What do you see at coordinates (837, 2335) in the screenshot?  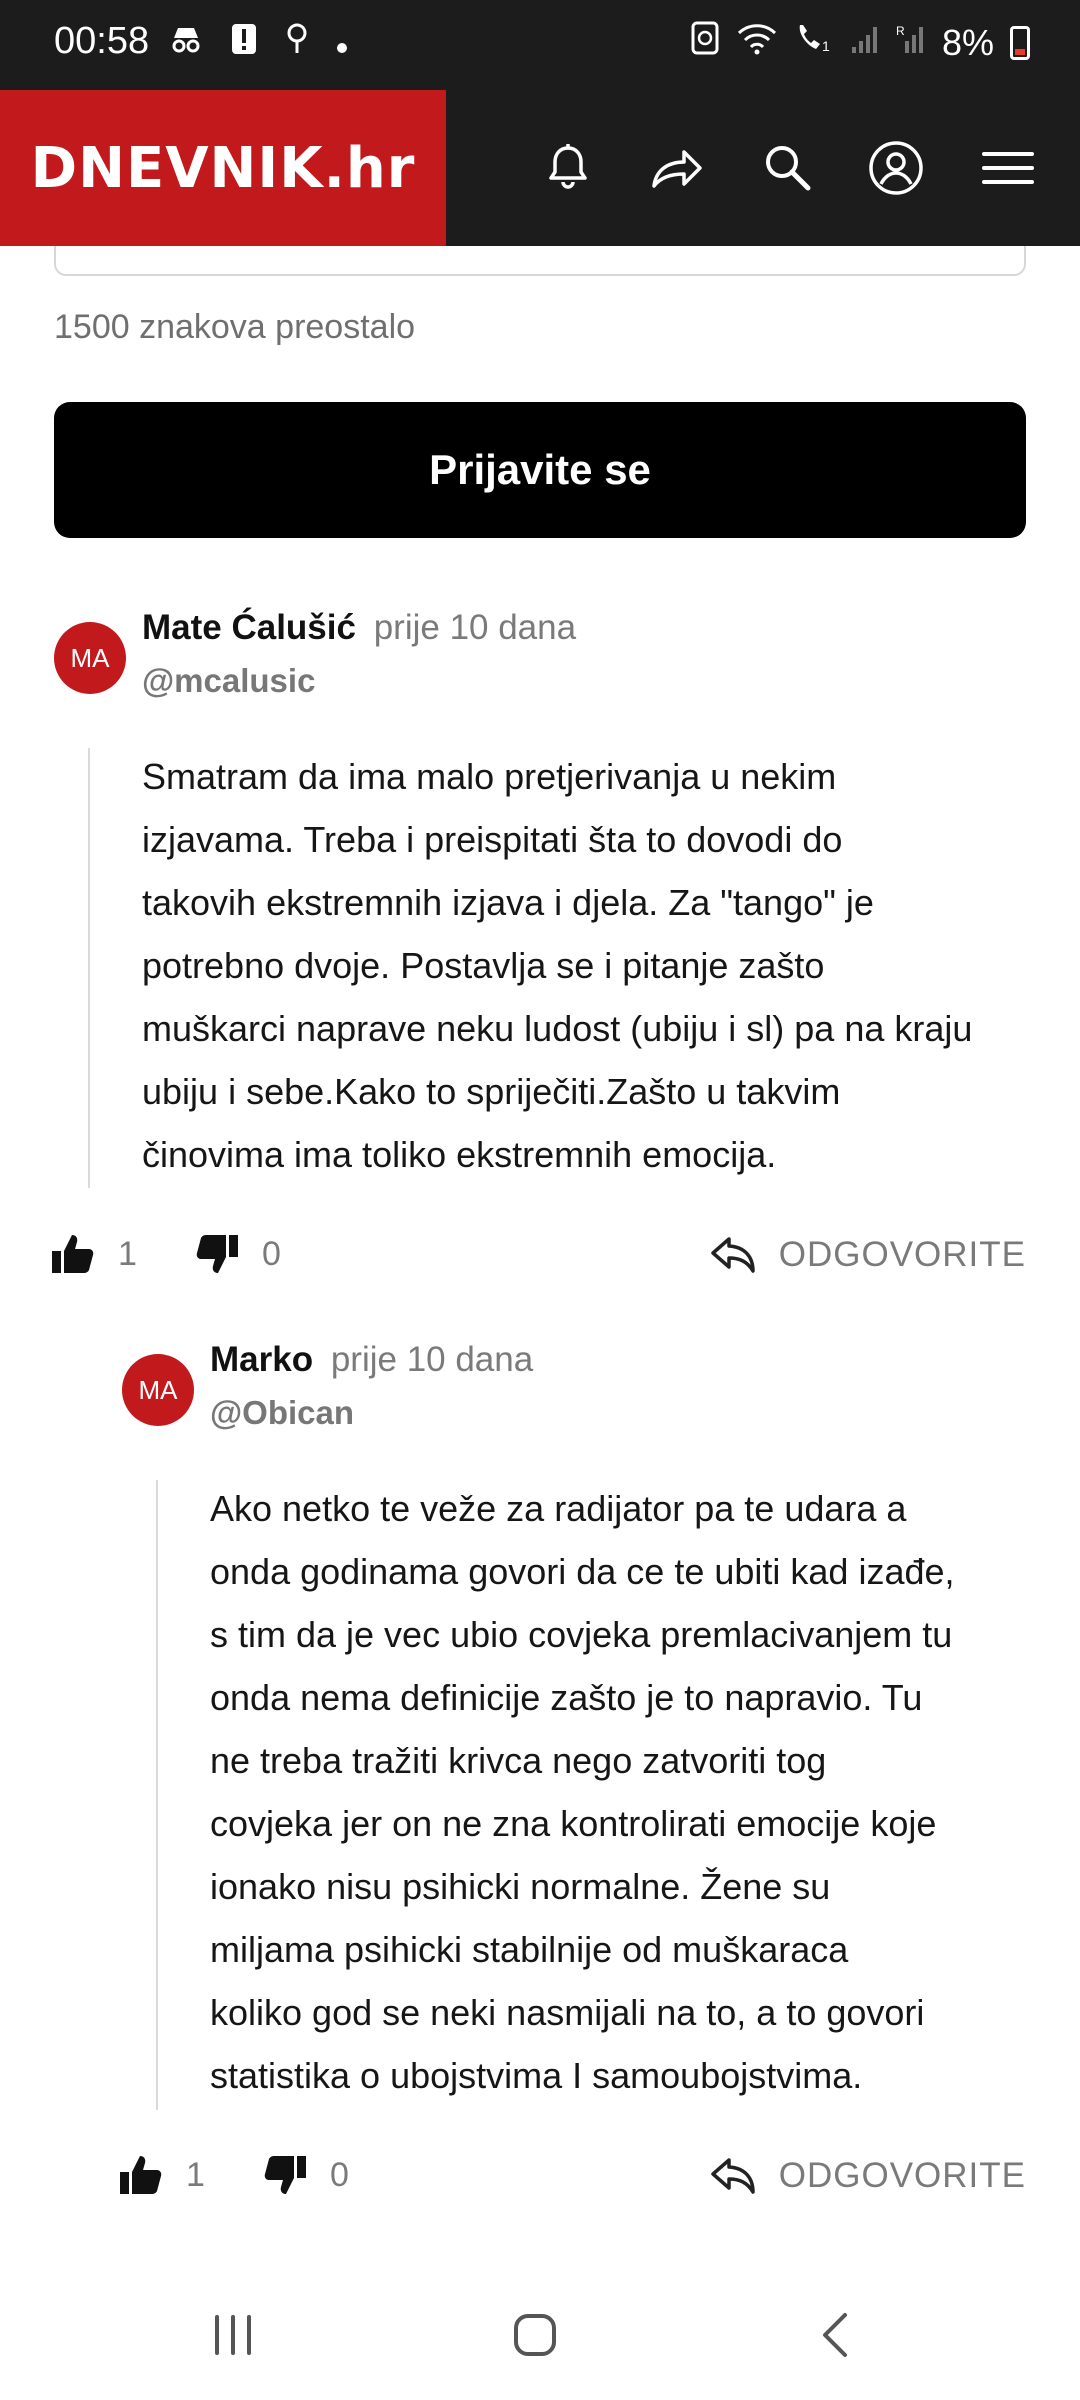 I see `back-icon` at bounding box center [837, 2335].